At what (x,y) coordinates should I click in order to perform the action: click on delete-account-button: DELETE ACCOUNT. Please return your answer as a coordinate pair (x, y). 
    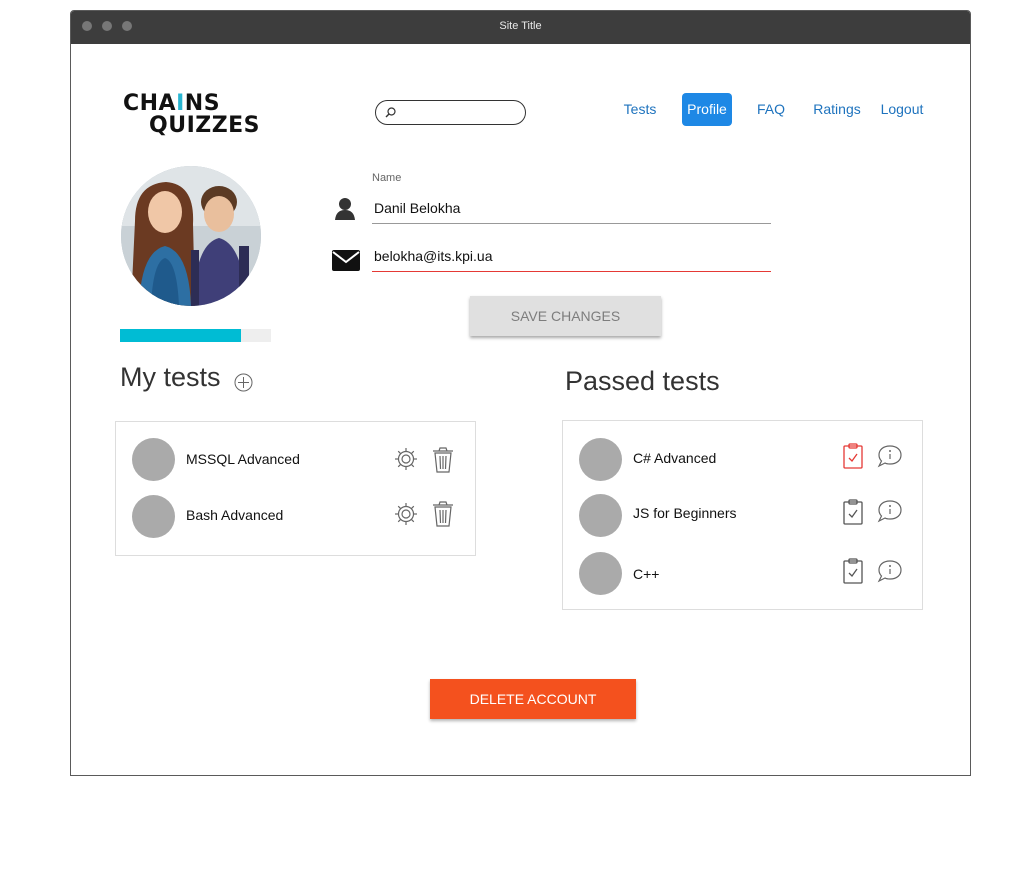
    Looking at the image, I should click on (533, 699).